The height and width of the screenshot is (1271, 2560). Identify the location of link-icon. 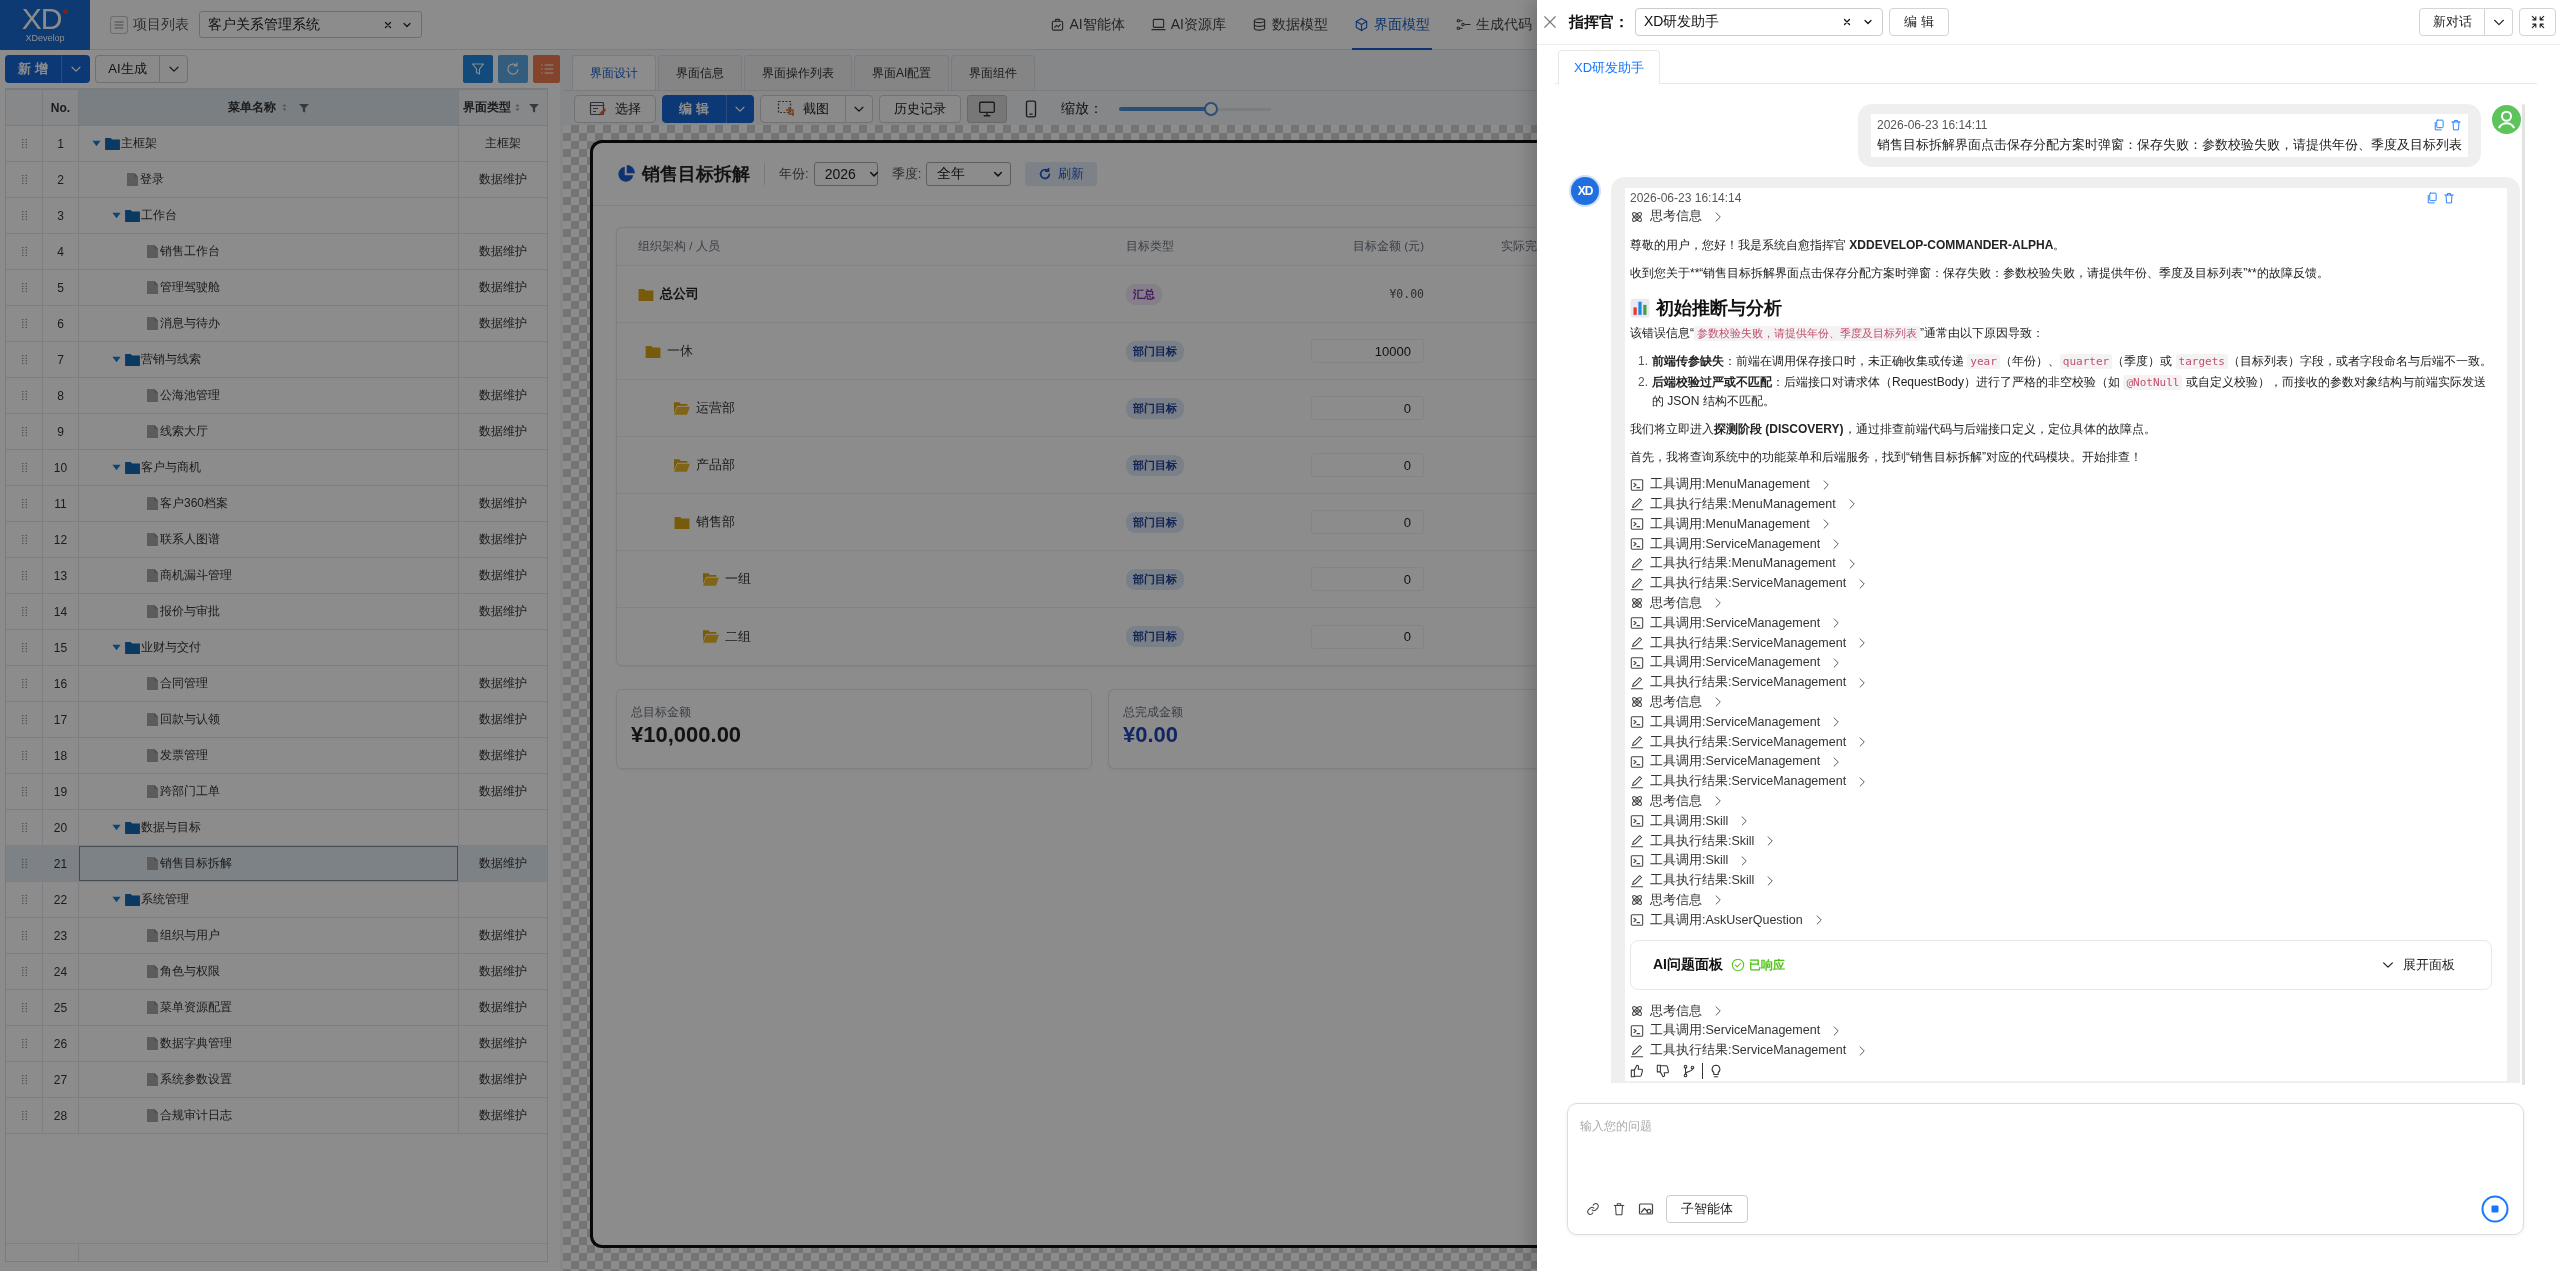
(1593, 1209).